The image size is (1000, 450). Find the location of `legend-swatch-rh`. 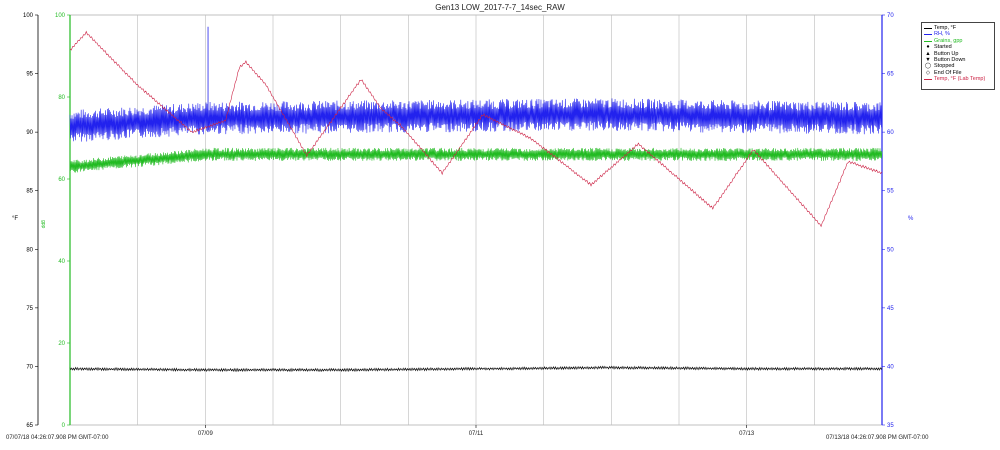

legend-swatch-rh is located at coordinates (928, 35).